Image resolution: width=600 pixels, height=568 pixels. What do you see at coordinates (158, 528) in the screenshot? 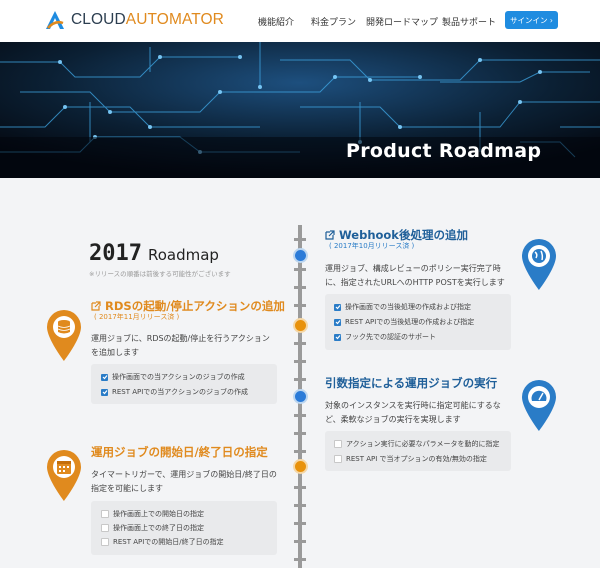
I see `checklist-item-label: 操作画面上での終了日の指定` at bounding box center [158, 528].